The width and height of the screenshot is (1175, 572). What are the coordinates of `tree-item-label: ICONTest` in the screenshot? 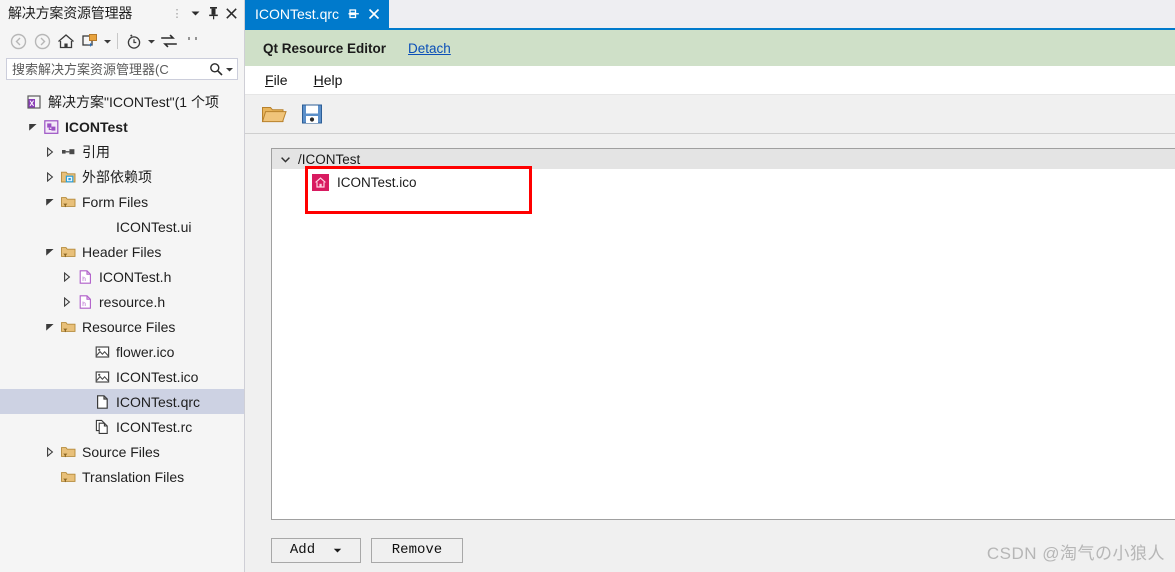 It's located at (96, 126).